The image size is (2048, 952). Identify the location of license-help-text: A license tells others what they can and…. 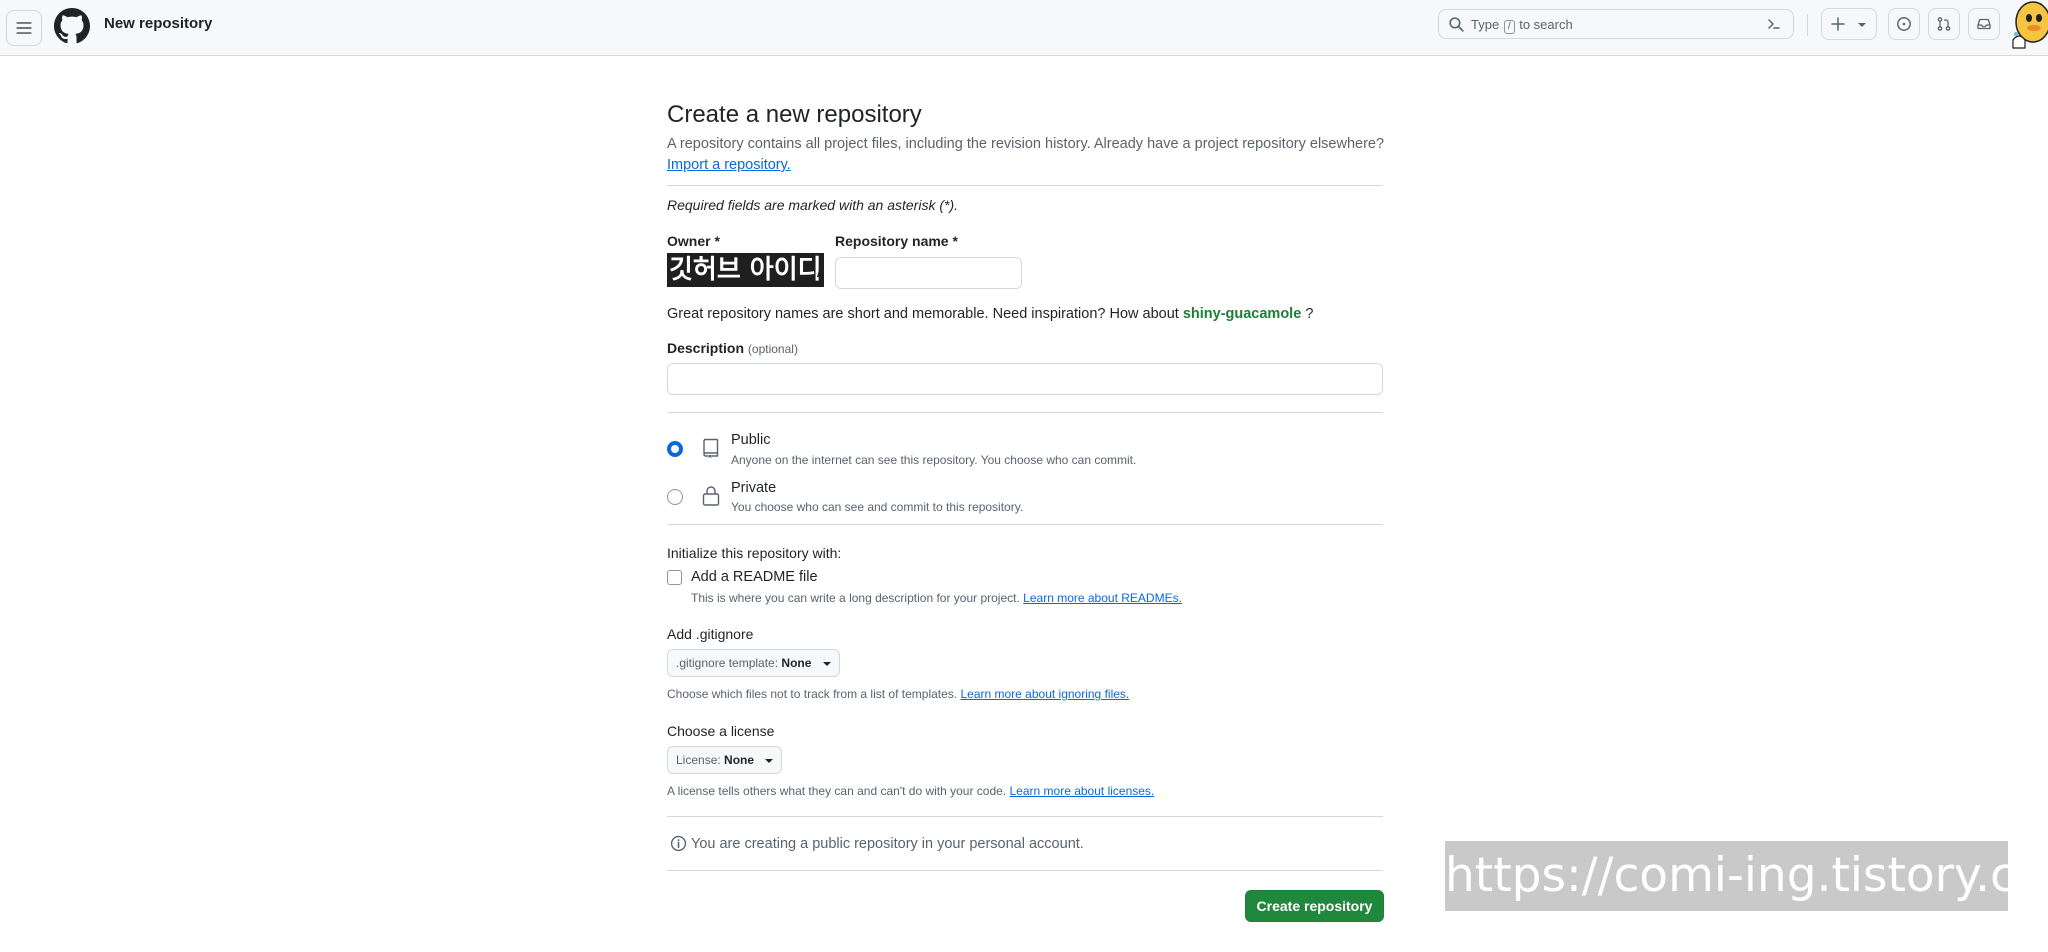
(837, 791).